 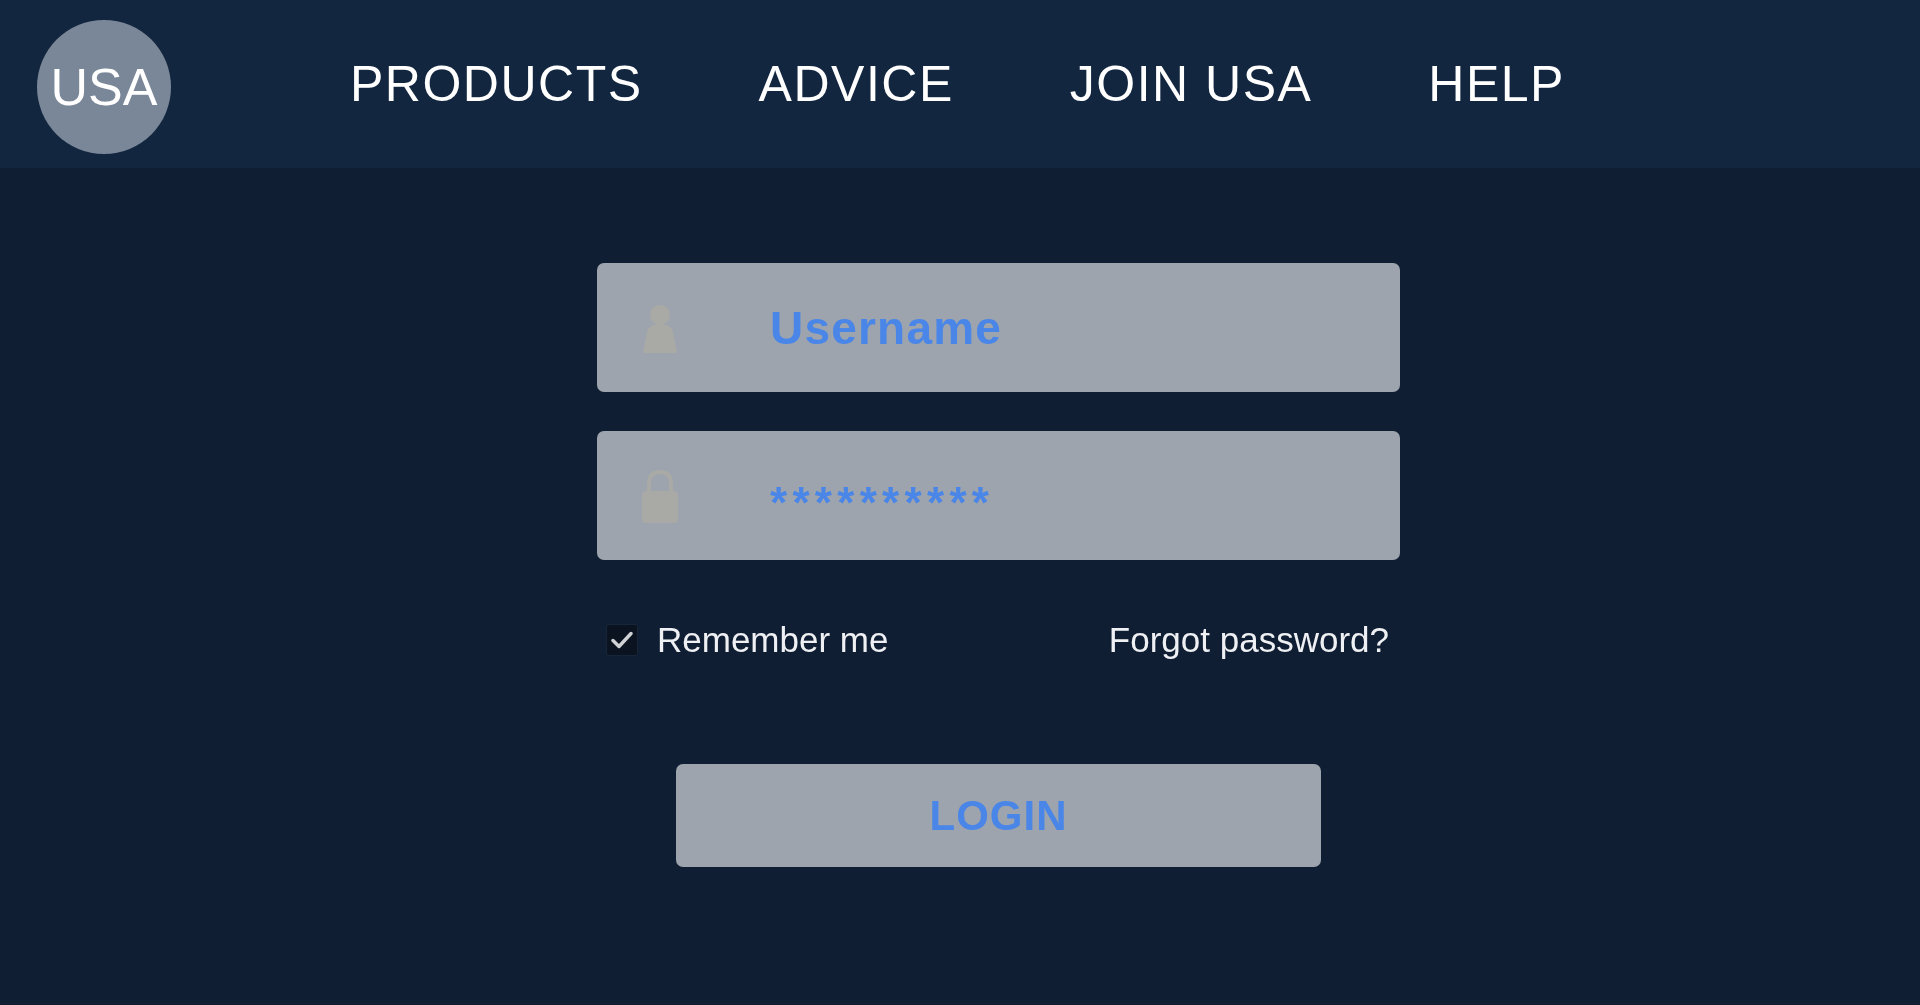 What do you see at coordinates (998, 327) in the screenshot?
I see `username-field: Username` at bounding box center [998, 327].